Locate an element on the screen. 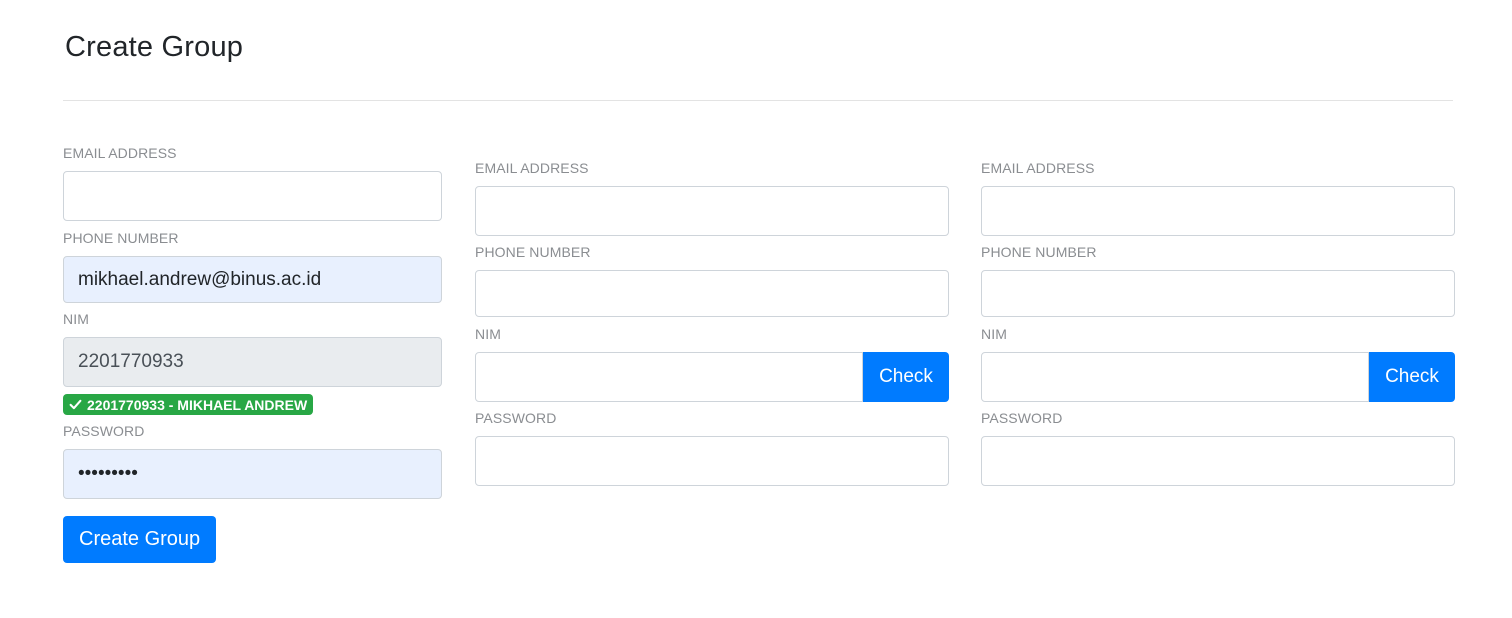 Image resolution: width=1512 pixels, height=618 pixels. member-3-phone-input is located at coordinates (1218, 293).